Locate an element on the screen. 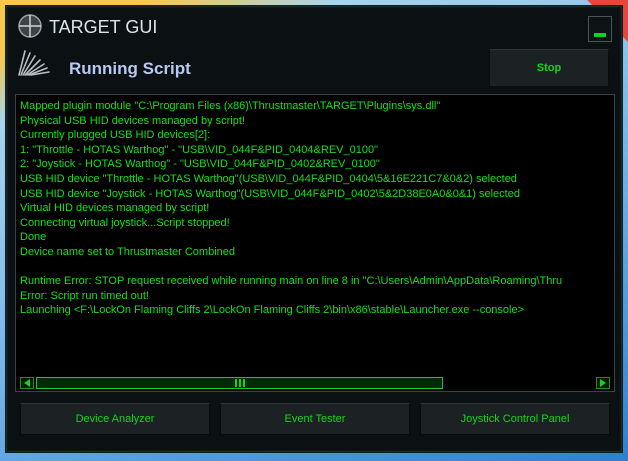  minimize-icon is located at coordinates (600, 35).